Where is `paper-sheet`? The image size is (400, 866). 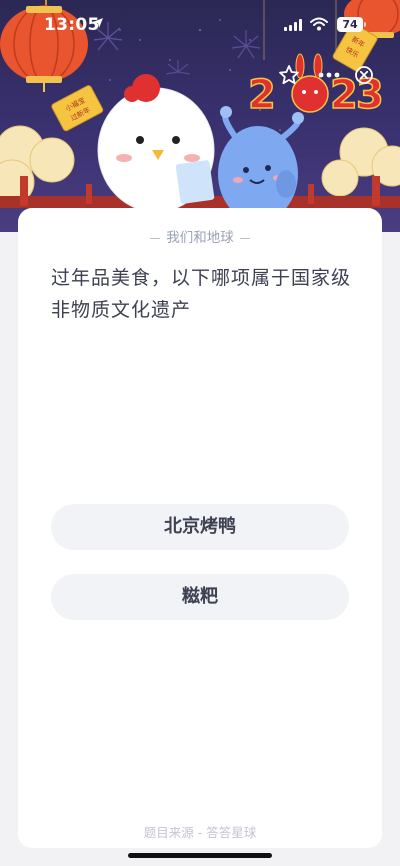 paper-sheet is located at coordinates (195, 182).